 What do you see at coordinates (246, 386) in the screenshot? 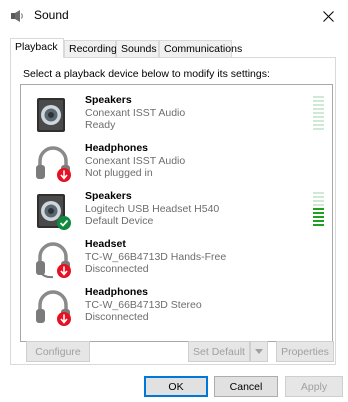
I see `cancel-button: Cancel` at bounding box center [246, 386].